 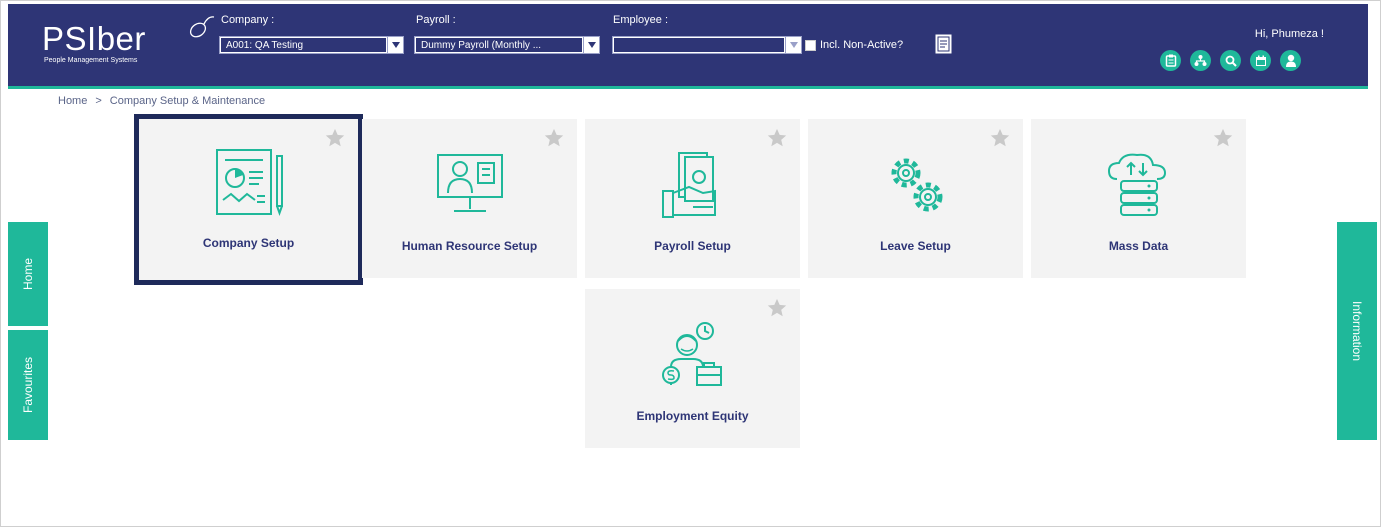 What do you see at coordinates (187, 101) in the screenshot?
I see `breadcrumb-current: Company Setup & Maintenance` at bounding box center [187, 101].